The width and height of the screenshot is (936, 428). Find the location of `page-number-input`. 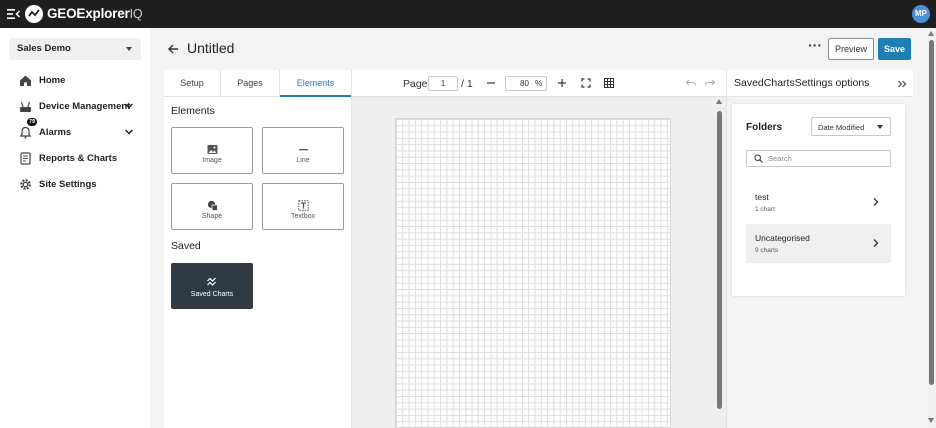

page-number-input is located at coordinates (443, 83).